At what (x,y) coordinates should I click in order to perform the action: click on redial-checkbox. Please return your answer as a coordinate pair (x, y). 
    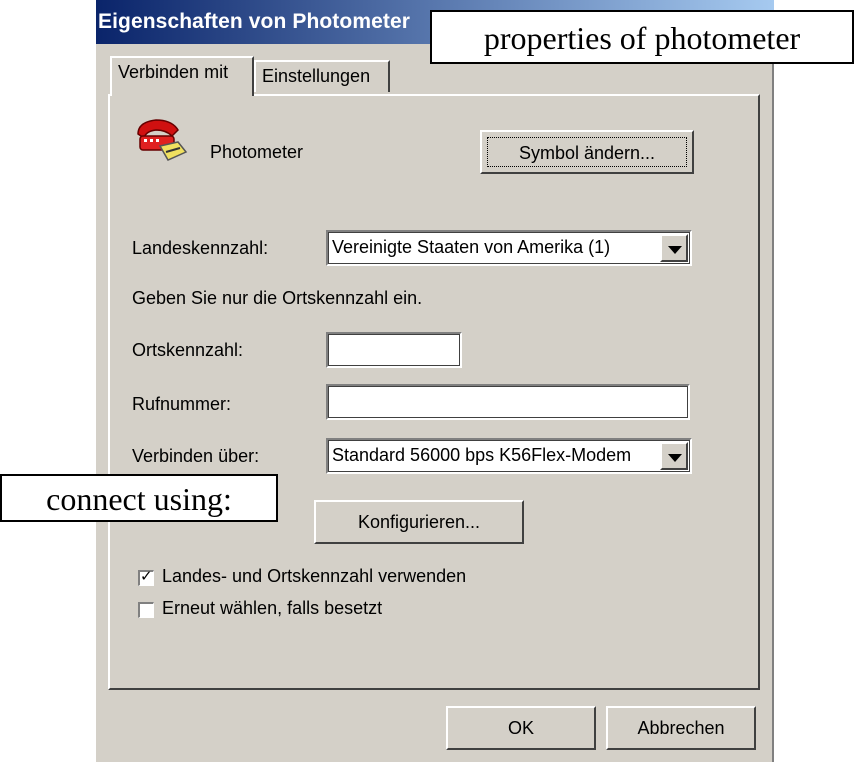
    Looking at the image, I should click on (146, 610).